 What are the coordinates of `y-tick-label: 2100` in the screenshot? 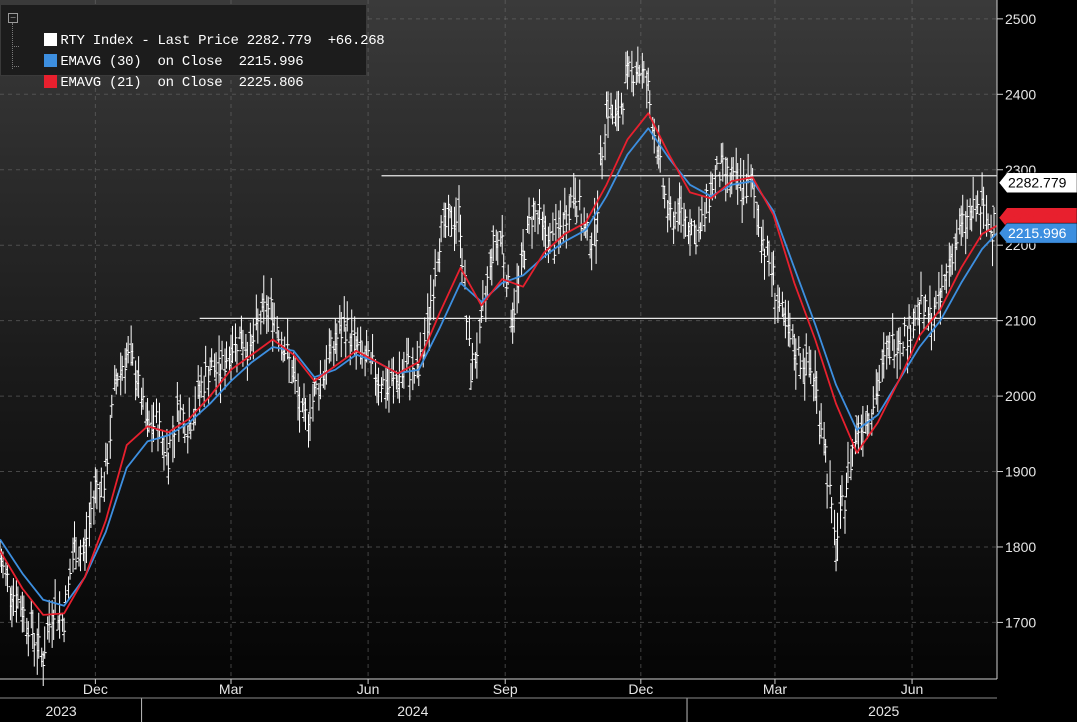 It's located at (1020, 321).